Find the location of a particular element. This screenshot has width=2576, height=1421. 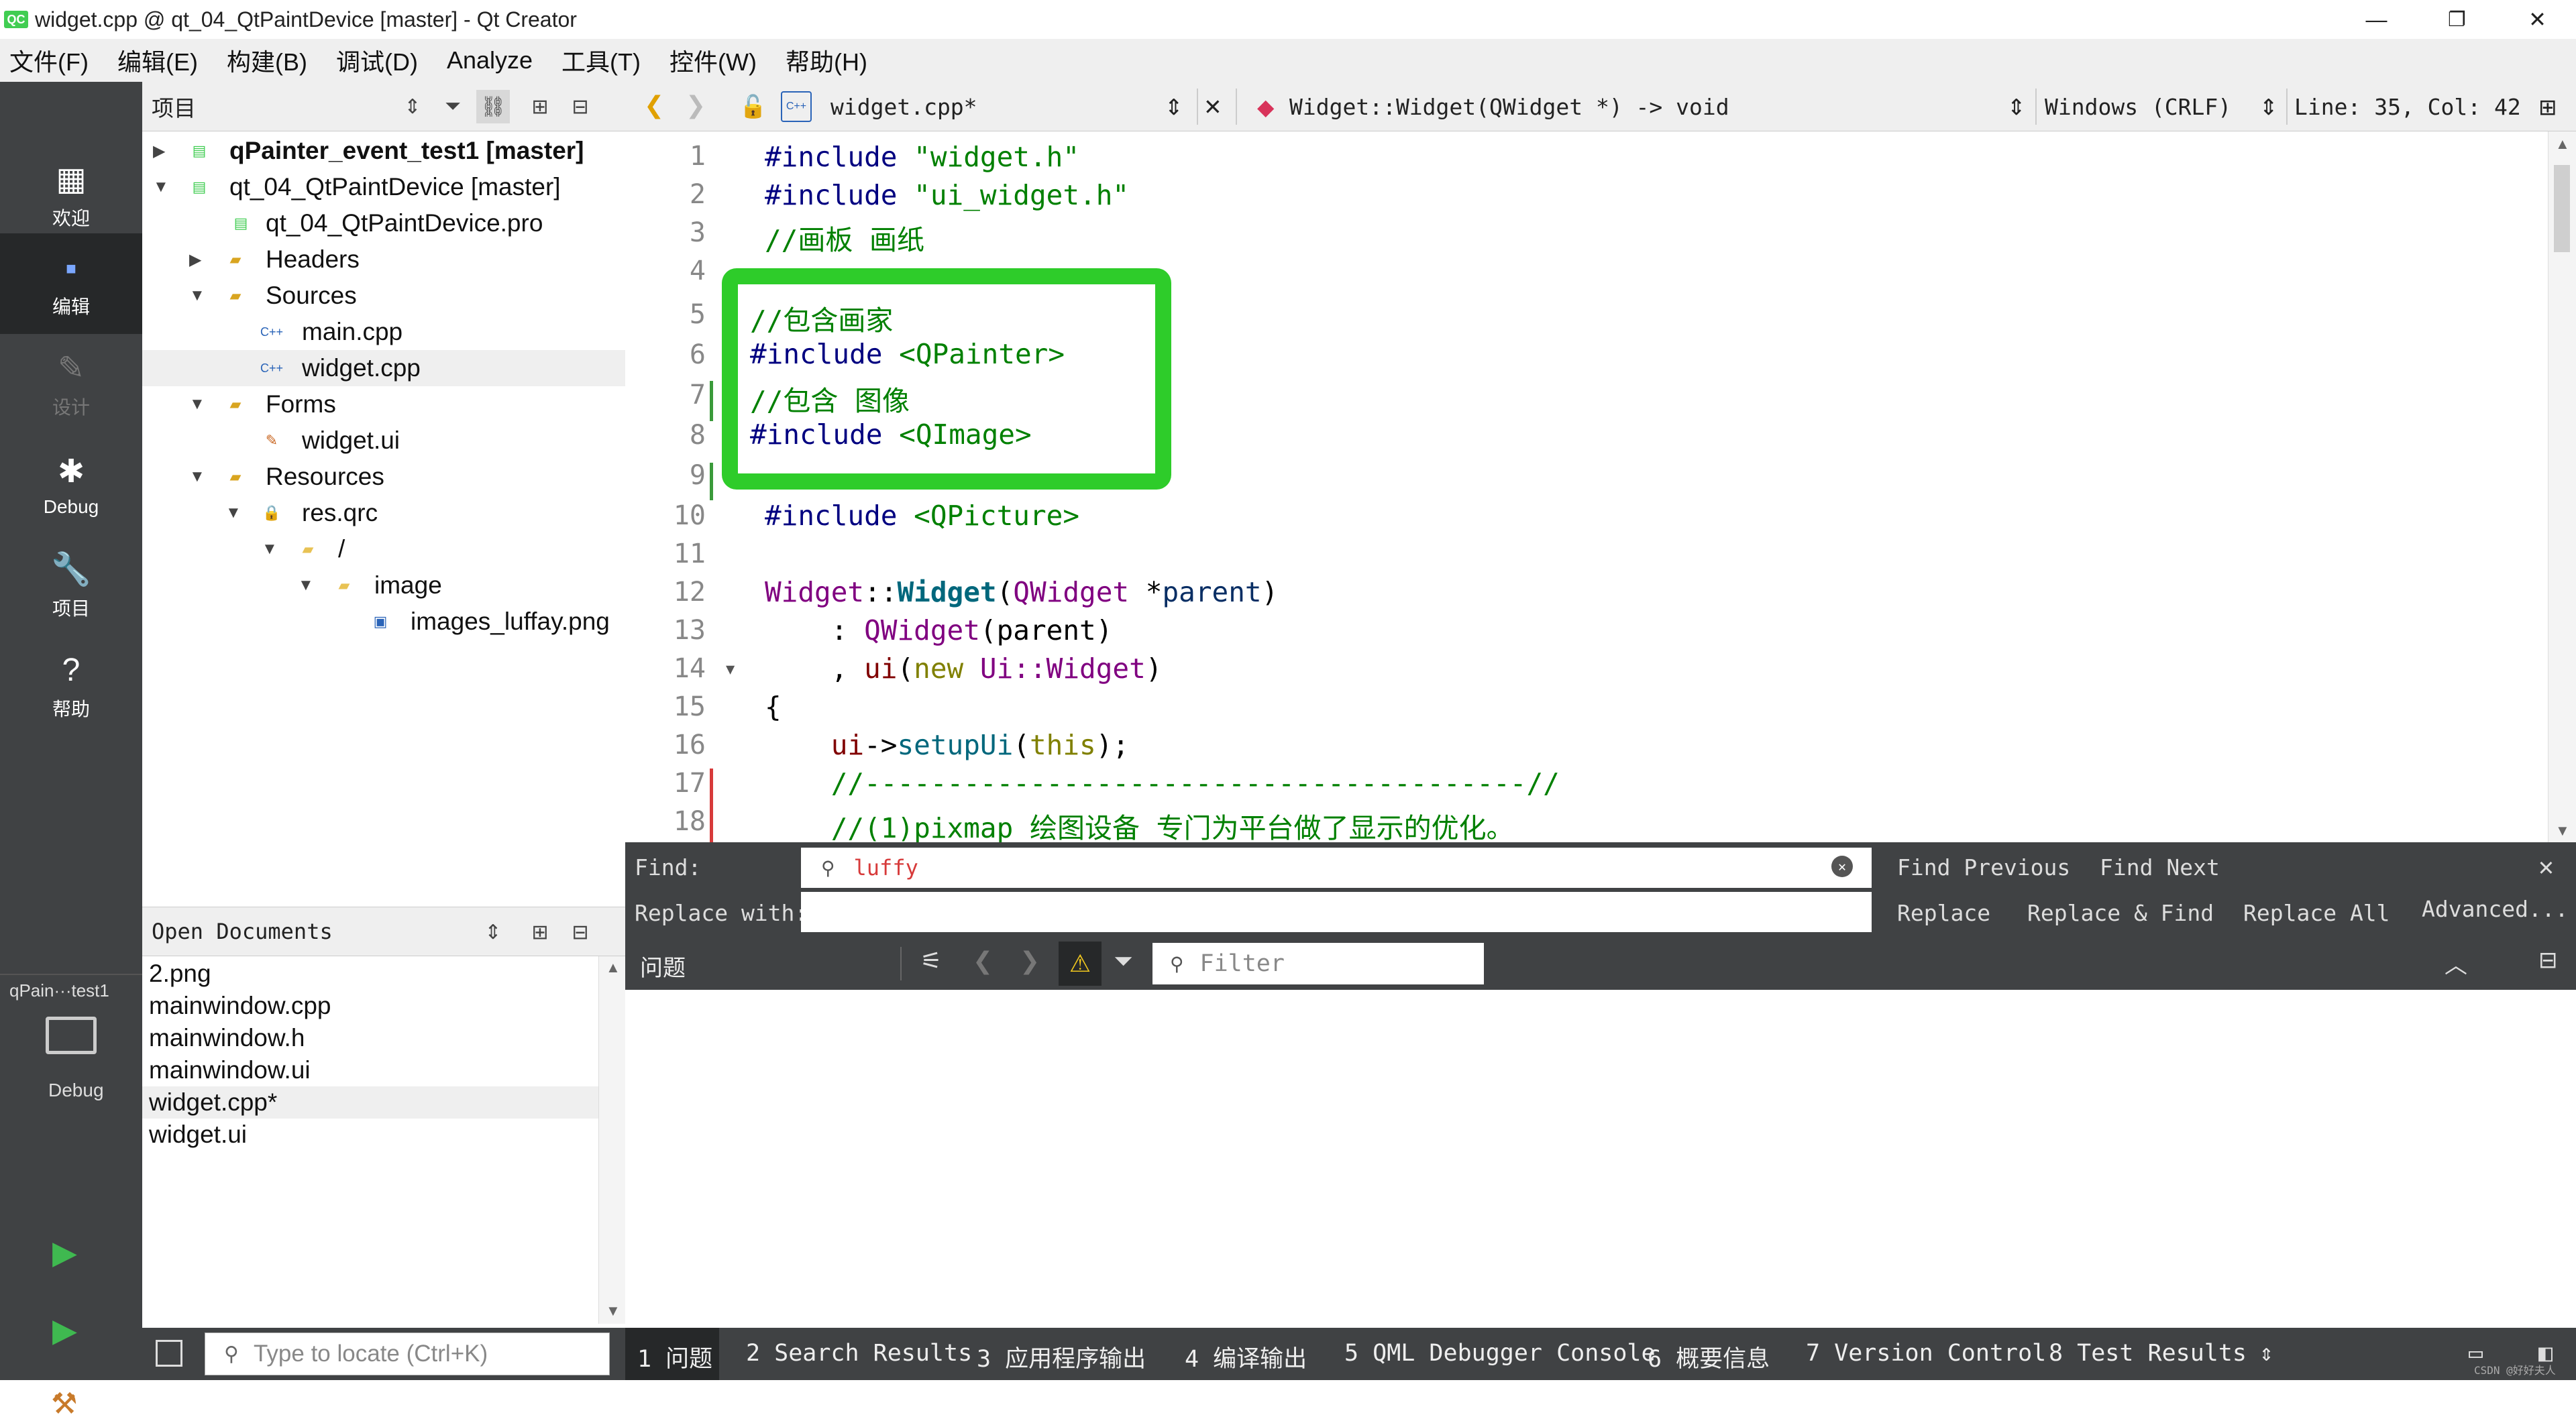

open-doc-item: mainwindow.cpp is located at coordinates (370, 1006).